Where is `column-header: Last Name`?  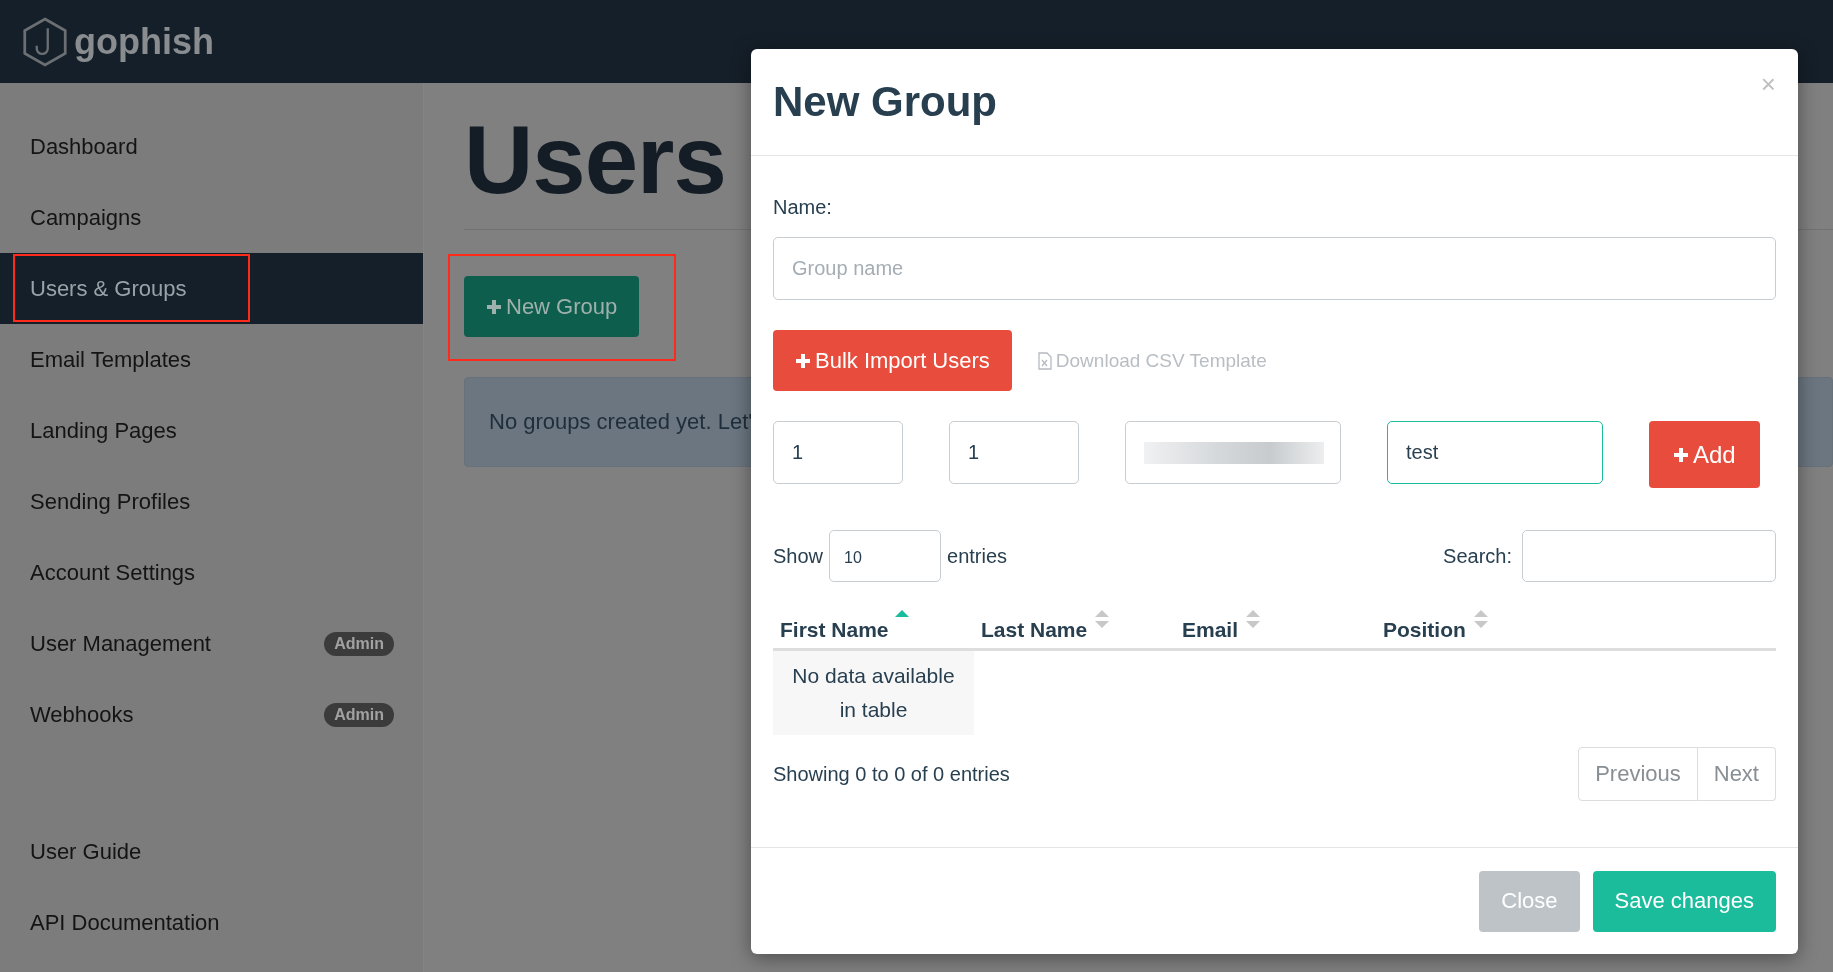 column-header: Last Name is located at coordinates (1074, 622).